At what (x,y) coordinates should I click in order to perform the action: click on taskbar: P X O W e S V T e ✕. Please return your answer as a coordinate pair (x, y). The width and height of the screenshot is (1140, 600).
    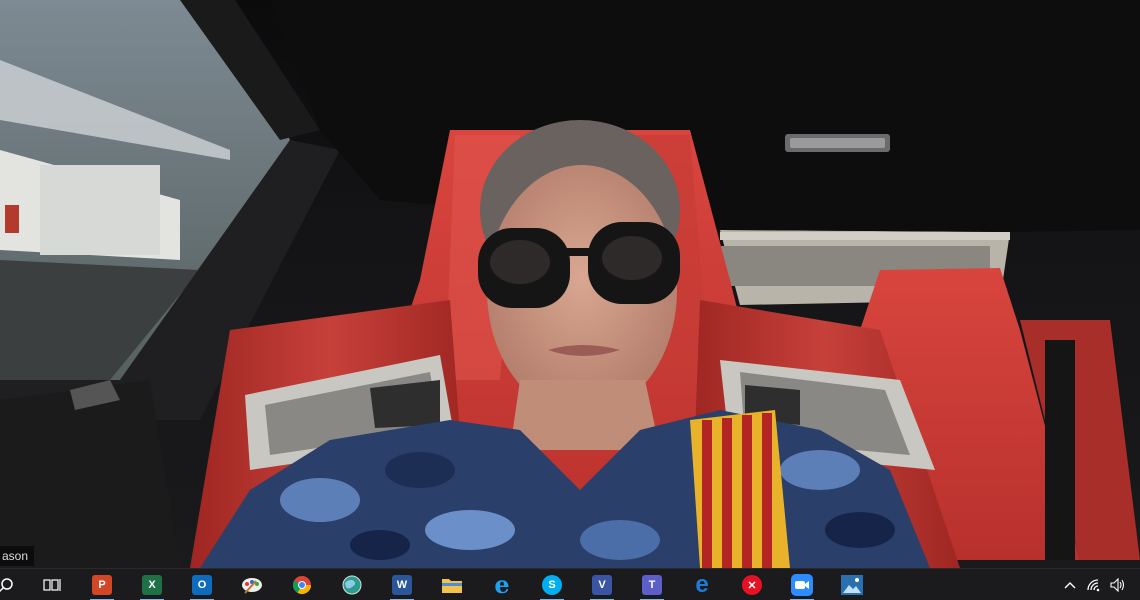
    Looking at the image, I should click on (570, 584).